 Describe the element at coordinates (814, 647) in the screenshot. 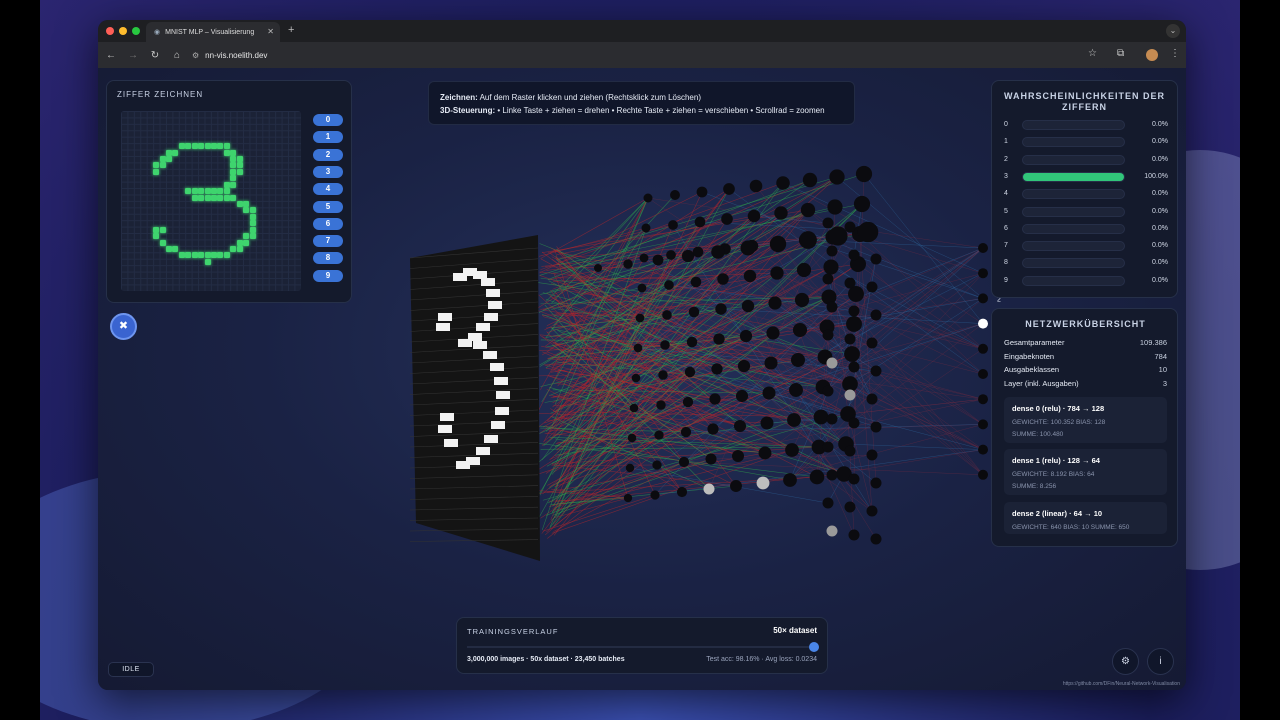

I see `slider-thumb` at that location.